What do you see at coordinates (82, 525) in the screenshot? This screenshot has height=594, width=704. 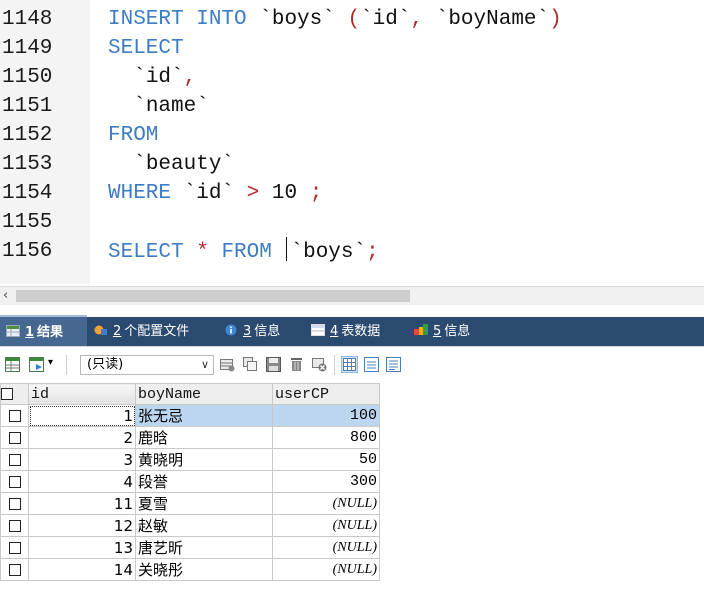 I see `cell-id: 12` at bounding box center [82, 525].